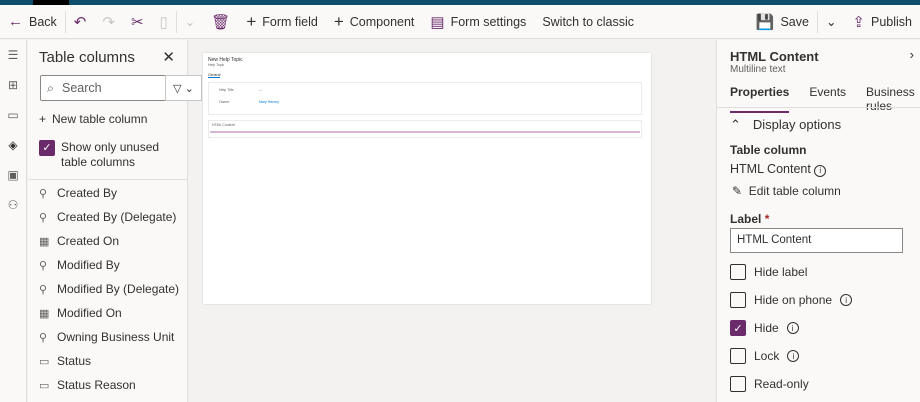 The height and width of the screenshot is (402, 920). I want to click on html-content-control, so click(425, 132).